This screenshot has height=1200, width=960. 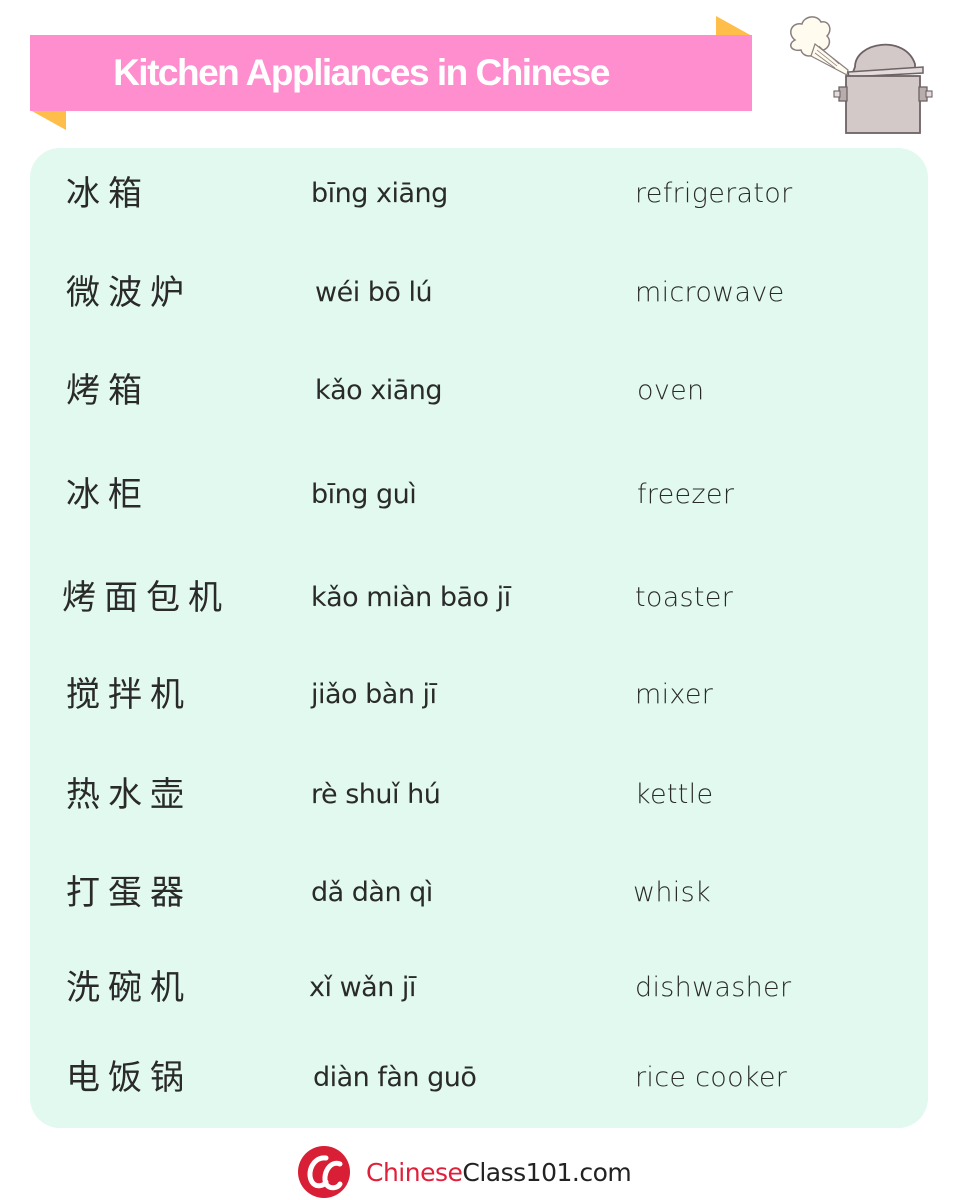 What do you see at coordinates (710, 292) in the screenshot?
I see `english-text: microwave` at bounding box center [710, 292].